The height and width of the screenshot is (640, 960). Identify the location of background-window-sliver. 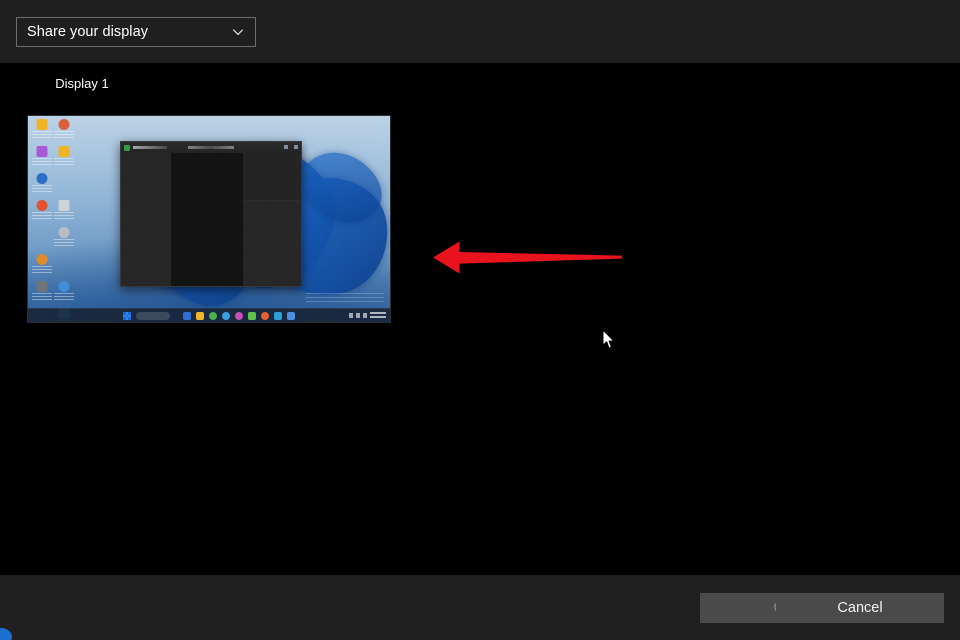
(7, 634).